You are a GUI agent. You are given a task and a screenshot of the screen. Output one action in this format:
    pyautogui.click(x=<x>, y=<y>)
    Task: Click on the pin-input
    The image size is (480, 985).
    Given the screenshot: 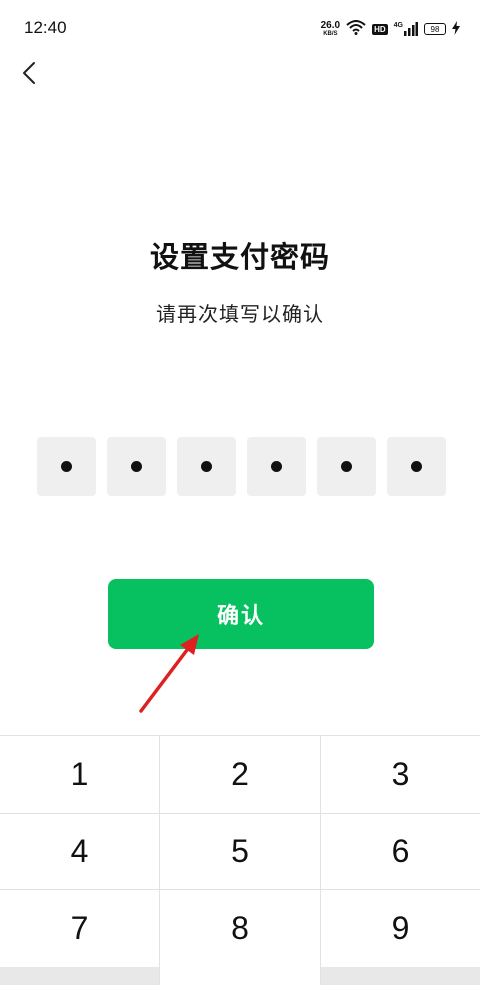 What is the action you would take?
    pyautogui.click(x=241, y=466)
    